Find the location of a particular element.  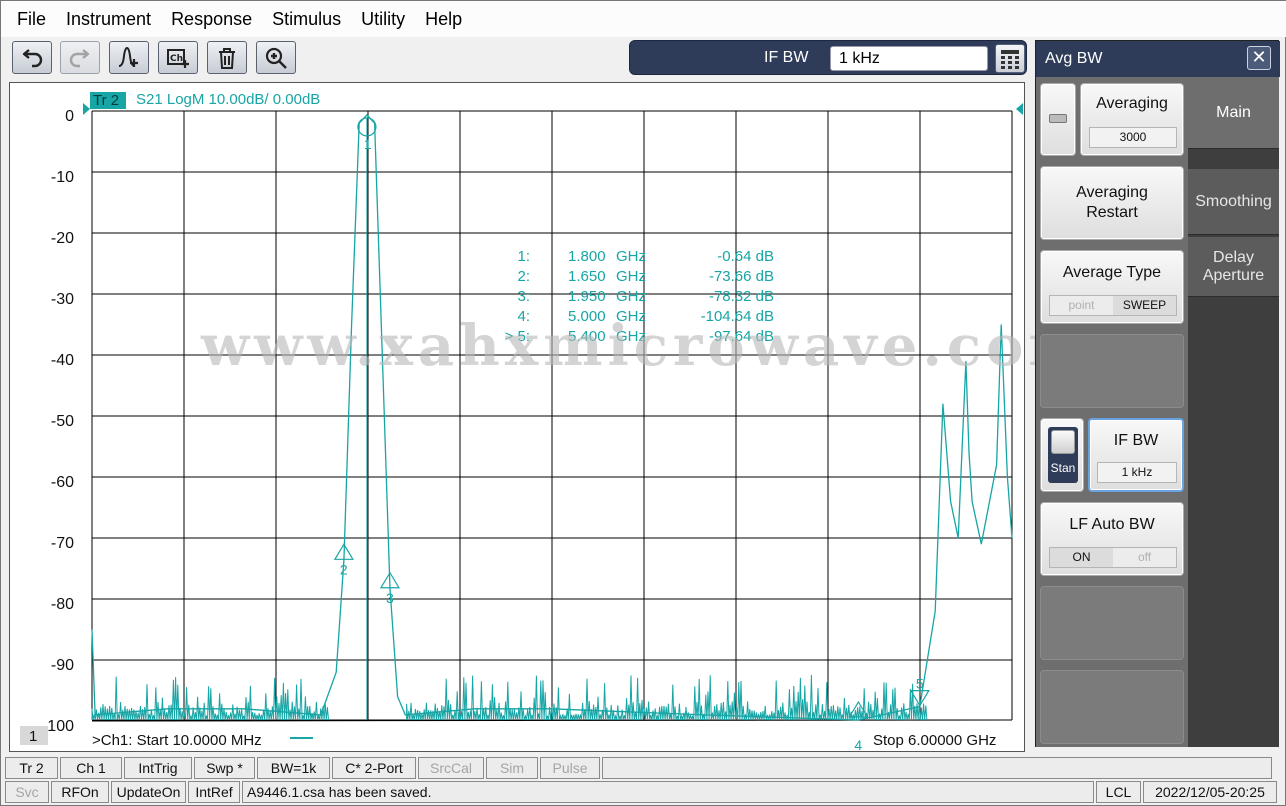

marker-readout-freq: 1.800 is located at coordinates (587, 256).